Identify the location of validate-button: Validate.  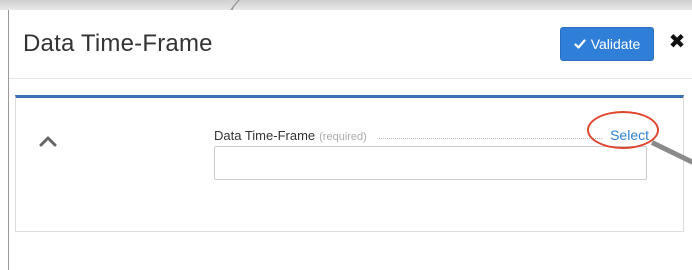
(607, 44).